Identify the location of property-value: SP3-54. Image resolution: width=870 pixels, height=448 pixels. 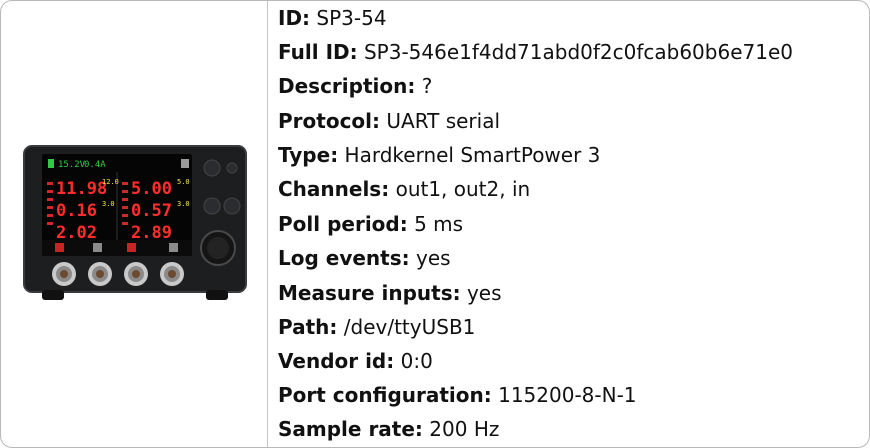
(351, 18).